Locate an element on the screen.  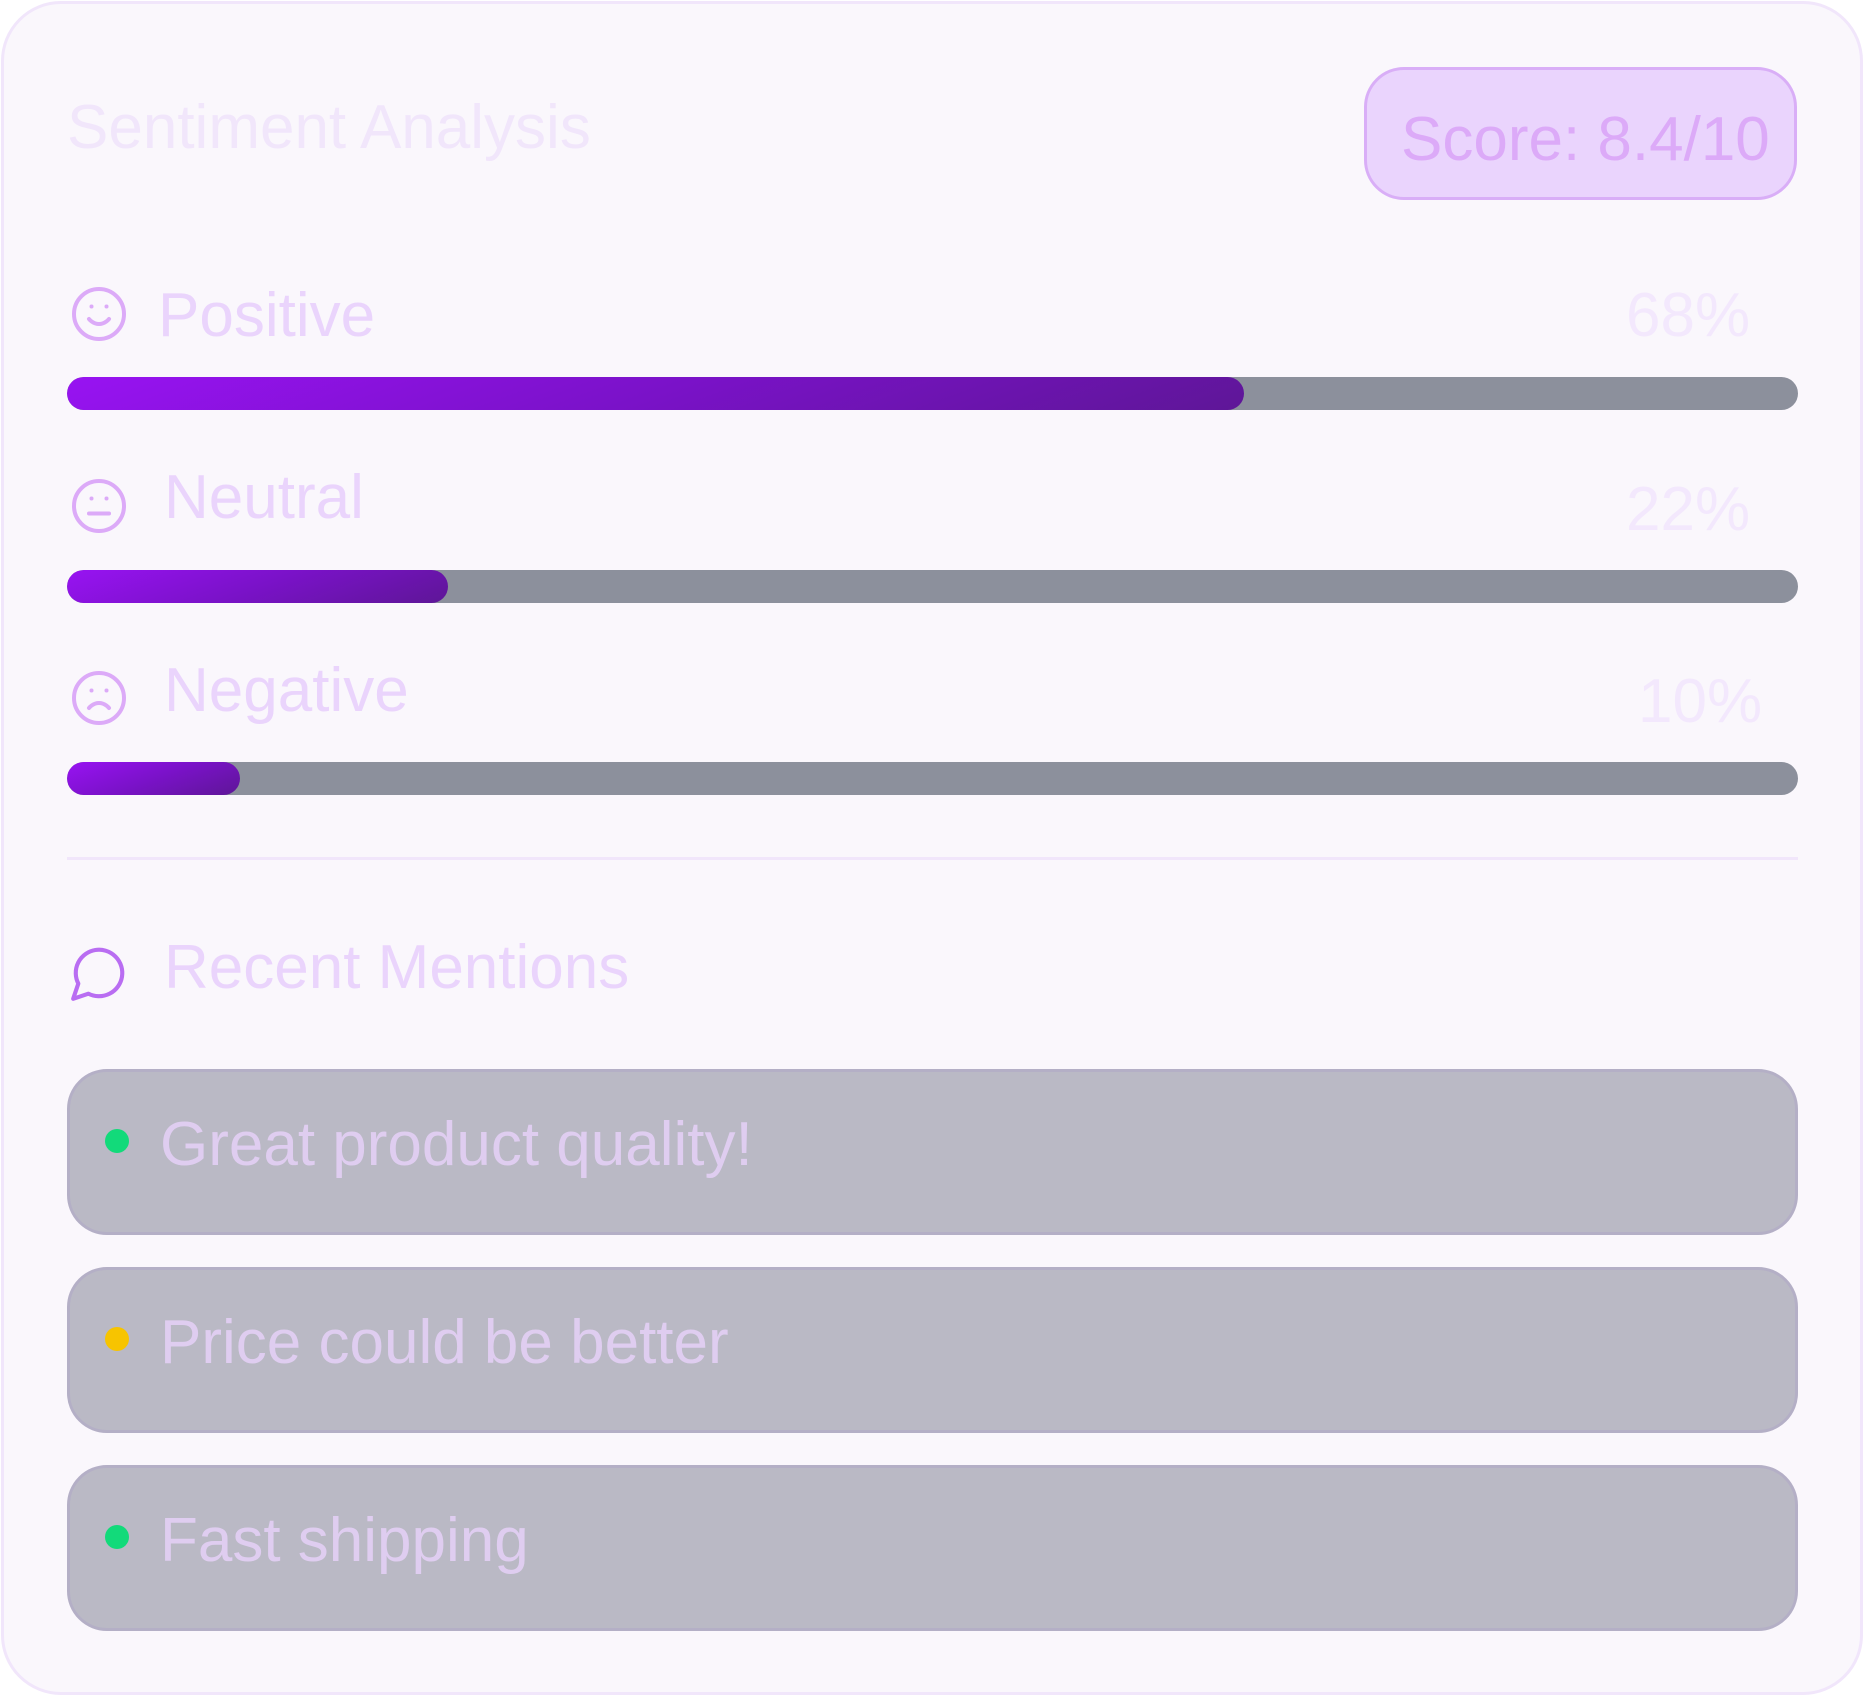
progress-track-positive is located at coordinates (932, 393).